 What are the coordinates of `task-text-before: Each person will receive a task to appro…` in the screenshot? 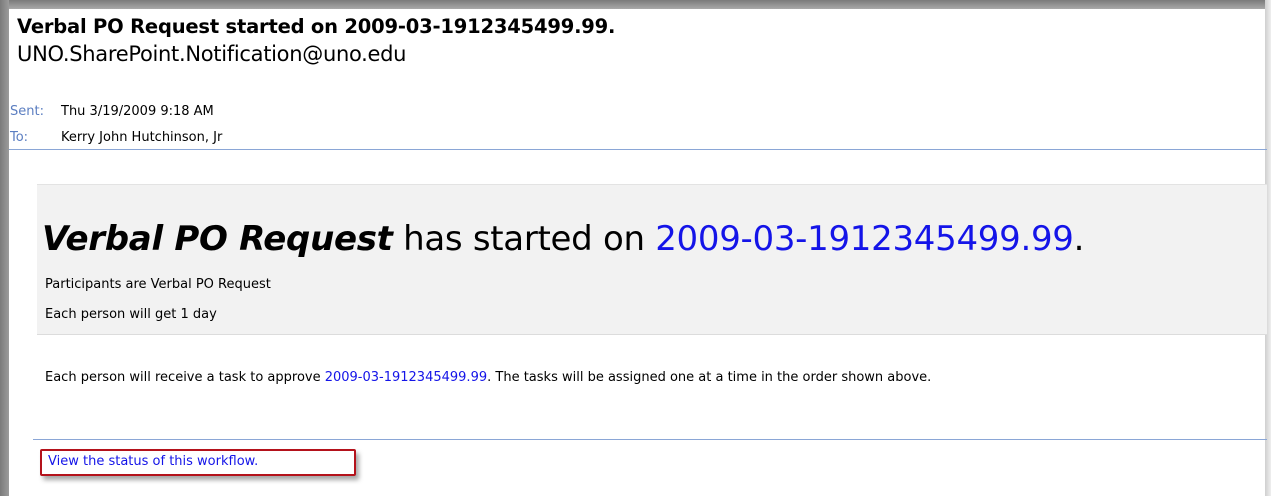 It's located at (185, 377).